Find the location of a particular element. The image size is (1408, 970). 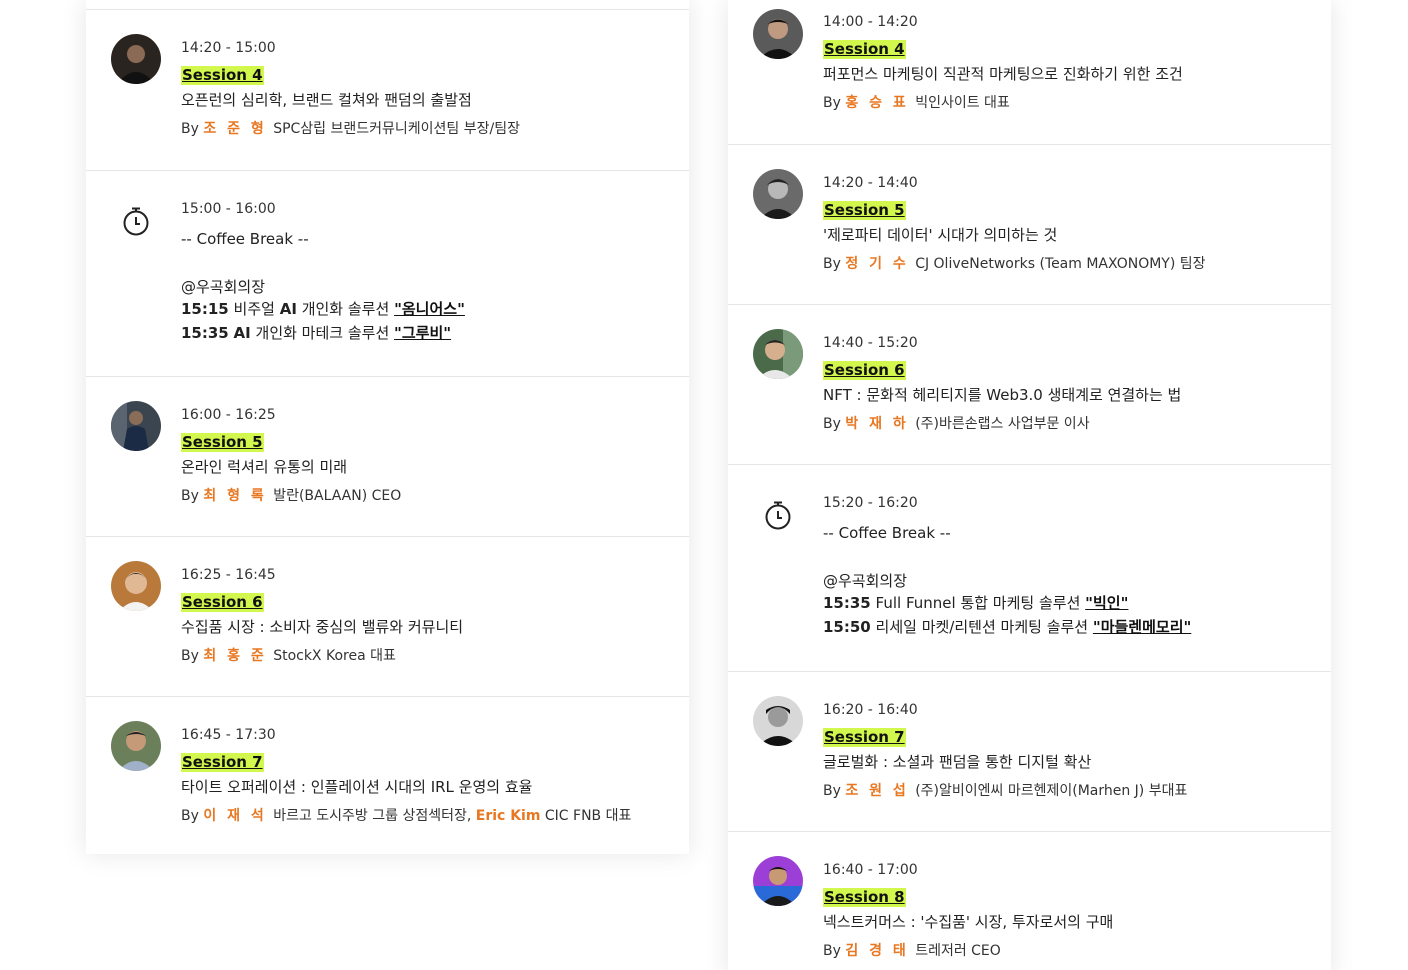

speaker-role: 바르고 도시주방 그룹 상점섹터장, is located at coordinates (372, 816).